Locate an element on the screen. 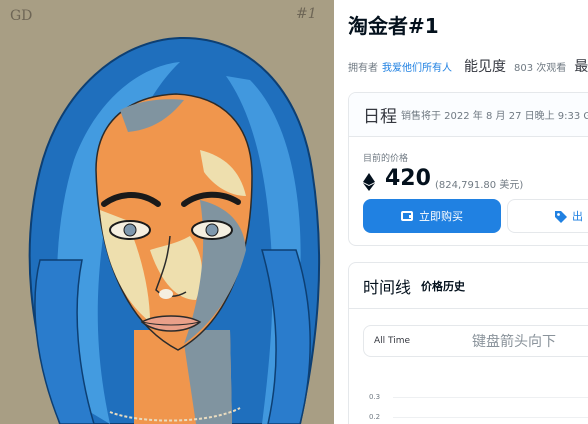 Image resolution: width=588 pixels, height=424 pixels. view-count: 803 次观看 is located at coordinates (540, 68).